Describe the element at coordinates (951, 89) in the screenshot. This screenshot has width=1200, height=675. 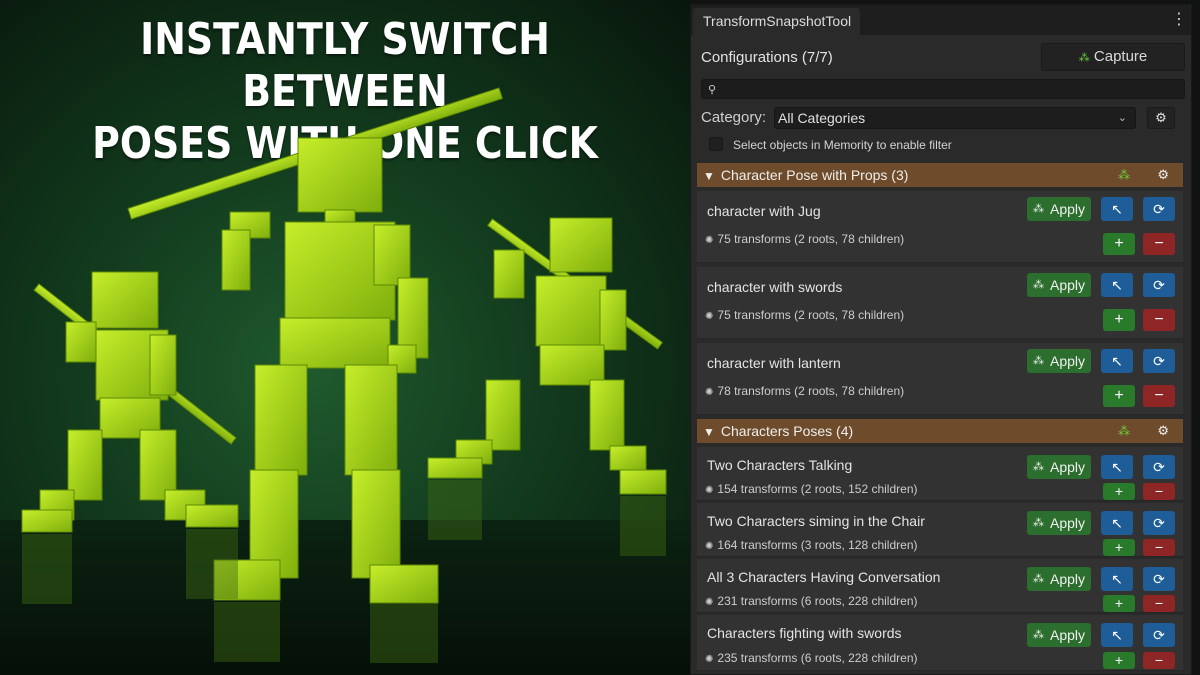
I see `search-input` at that location.